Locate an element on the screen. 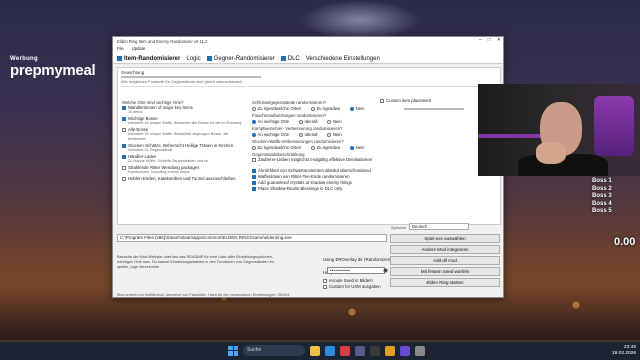 Image resolution: width=640 pixels, height=360 pixels. tab-label: Gegner-Randomisierer is located at coordinates (244, 58).